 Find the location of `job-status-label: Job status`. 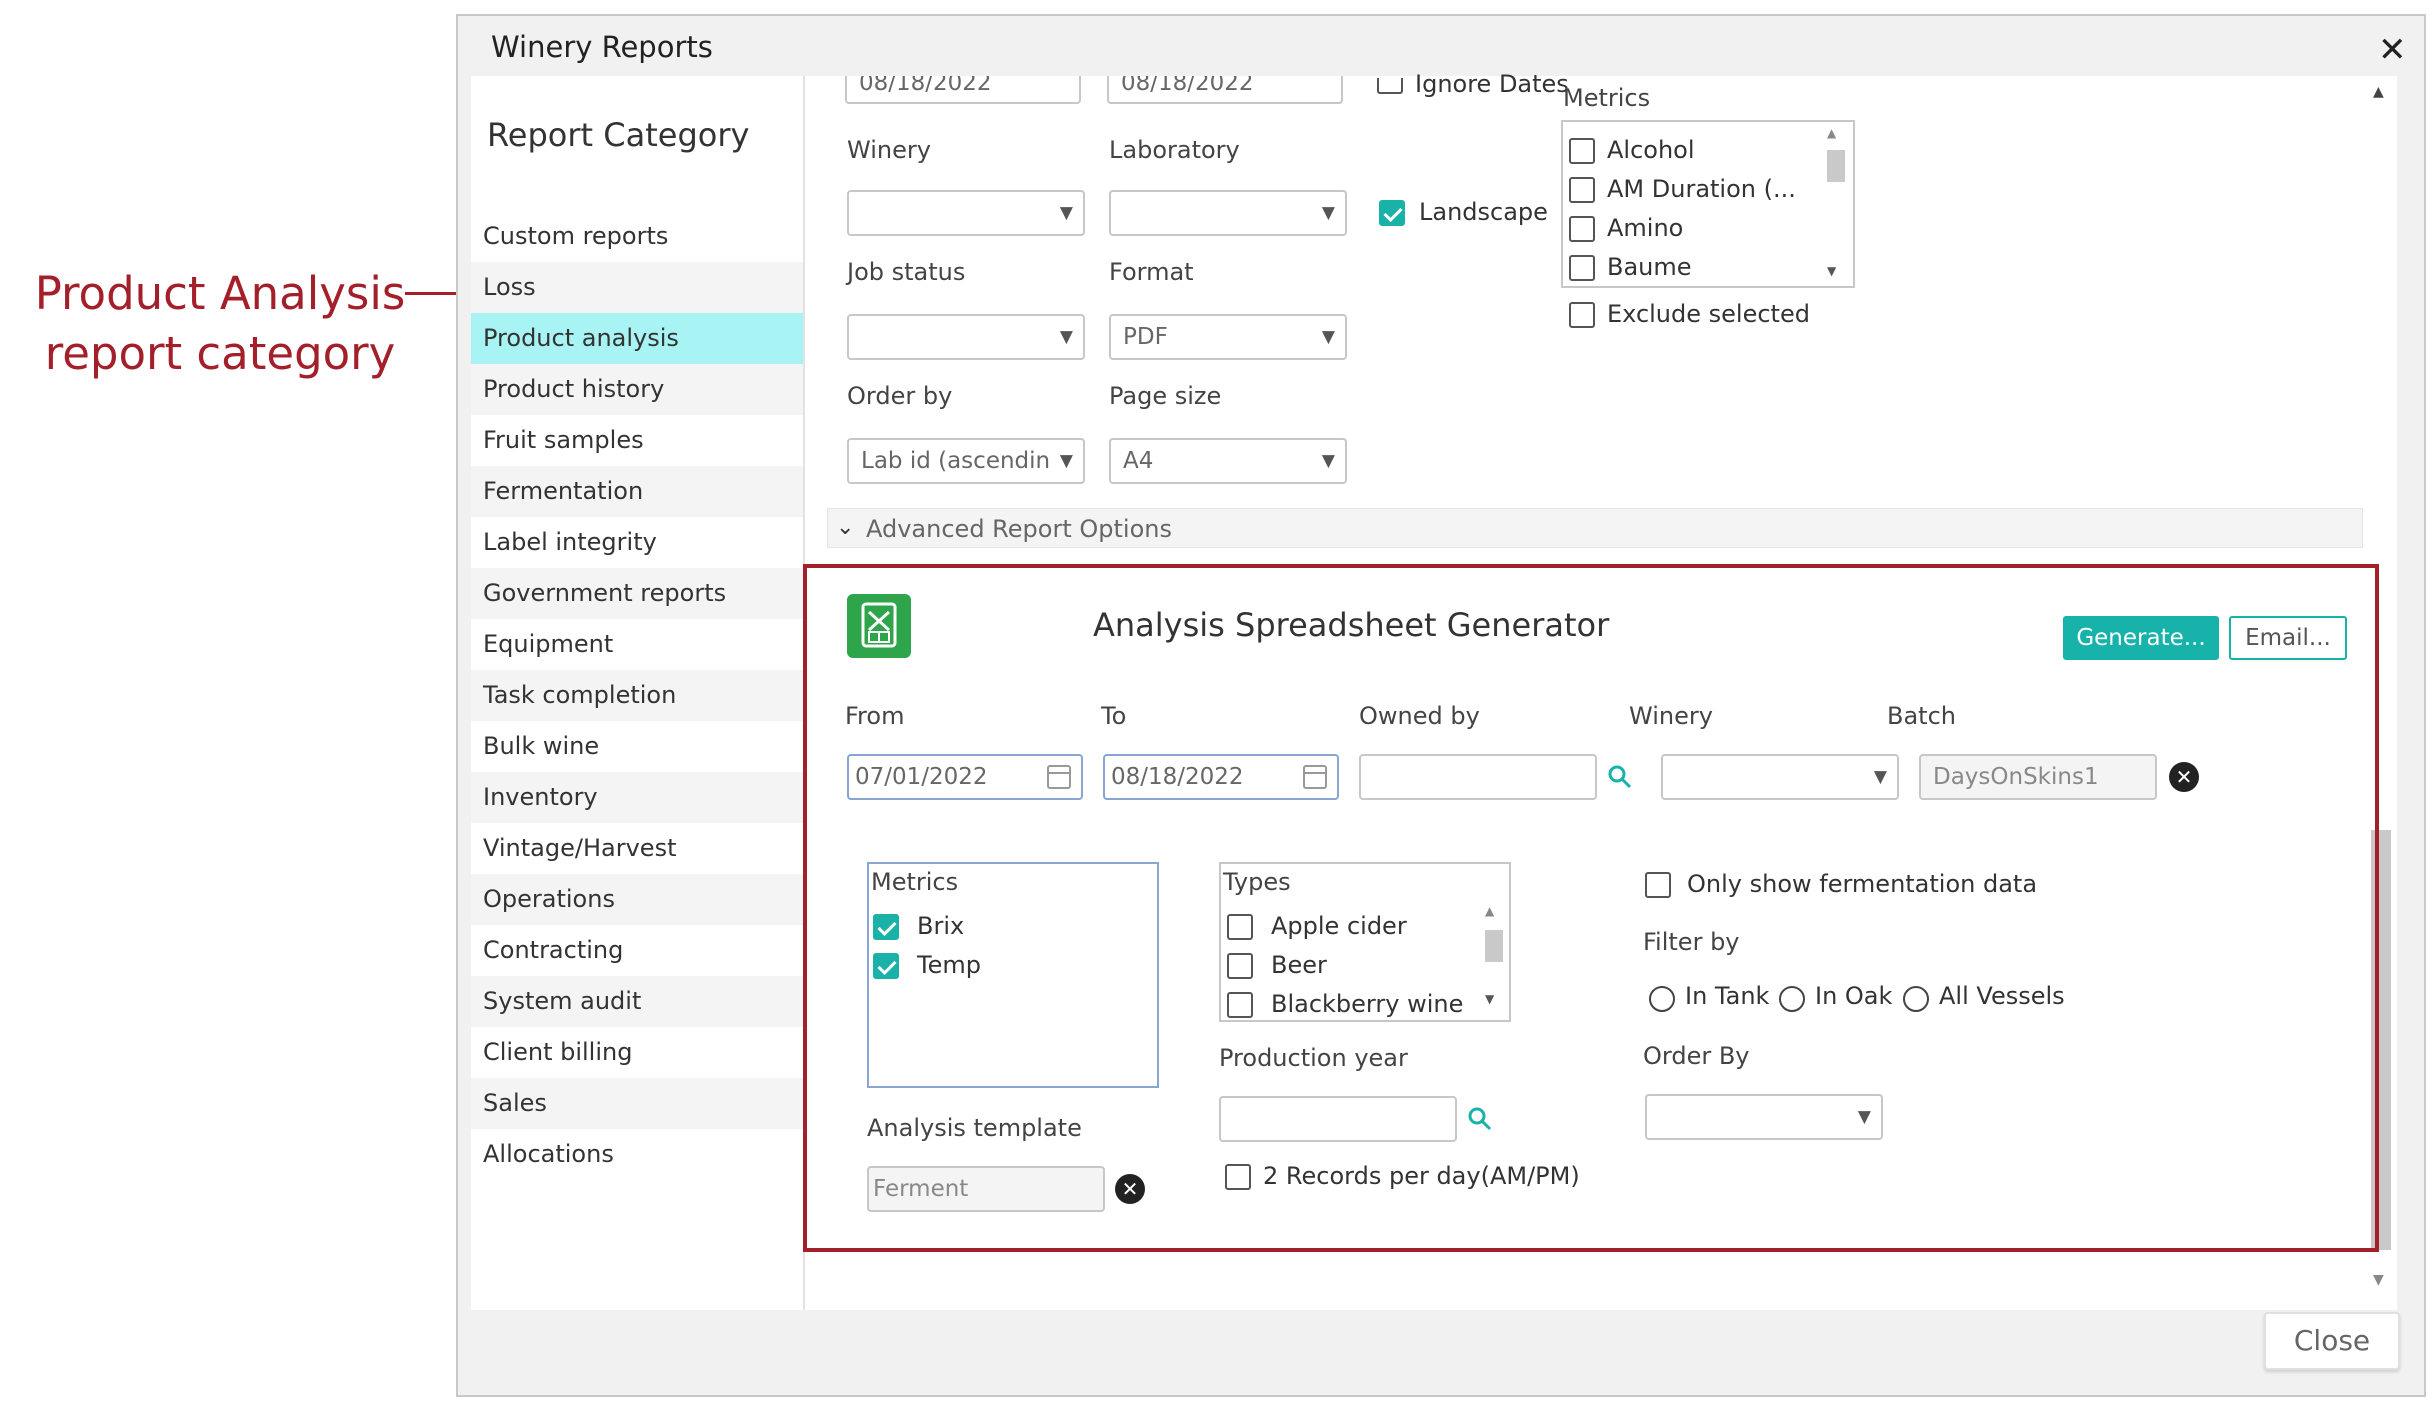

job-status-label: Job status is located at coordinates (906, 272).